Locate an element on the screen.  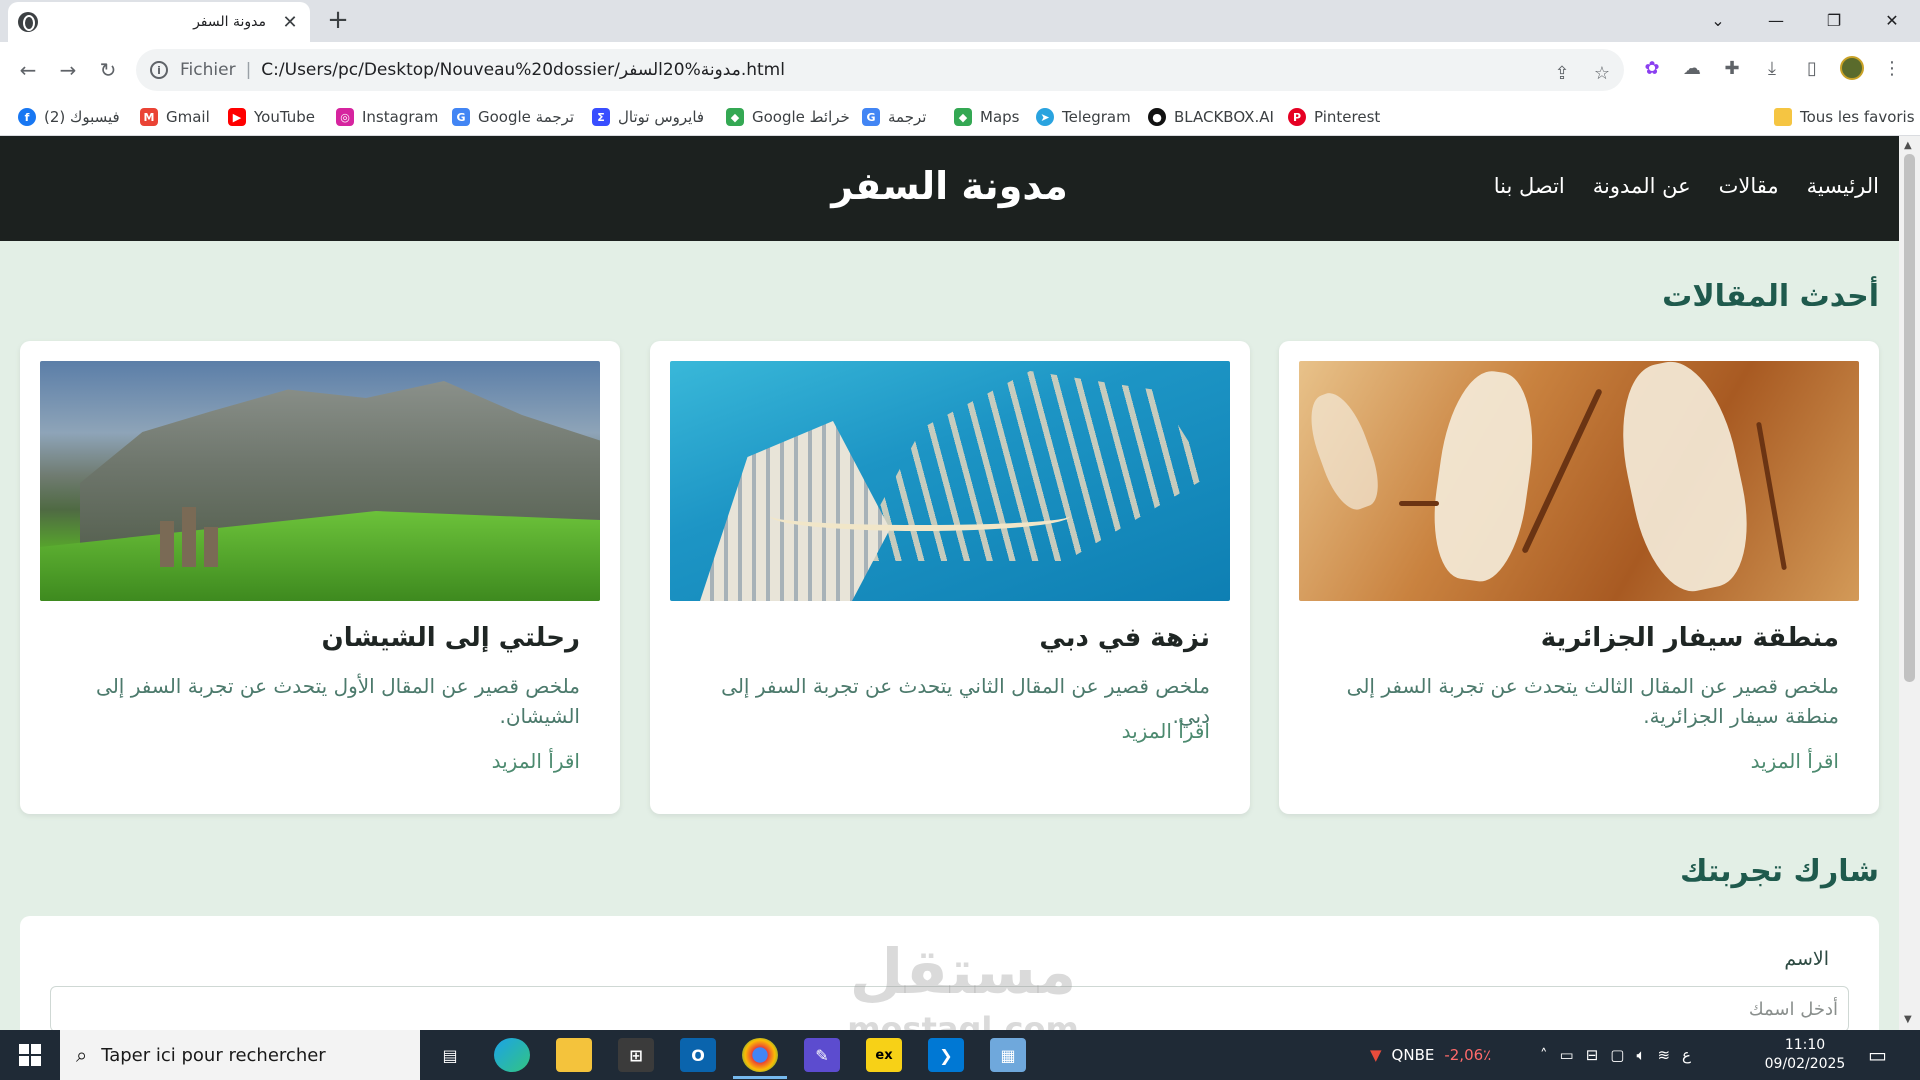
translate-icon: G is located at coordinates (871, 117).